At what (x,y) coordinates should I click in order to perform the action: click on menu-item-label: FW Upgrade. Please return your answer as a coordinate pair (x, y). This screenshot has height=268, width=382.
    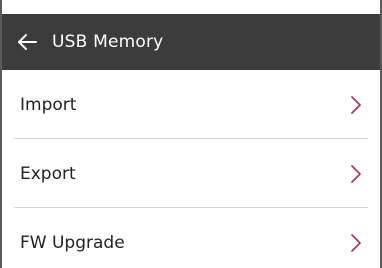
    Looking at the image, I should click on (72, 242).